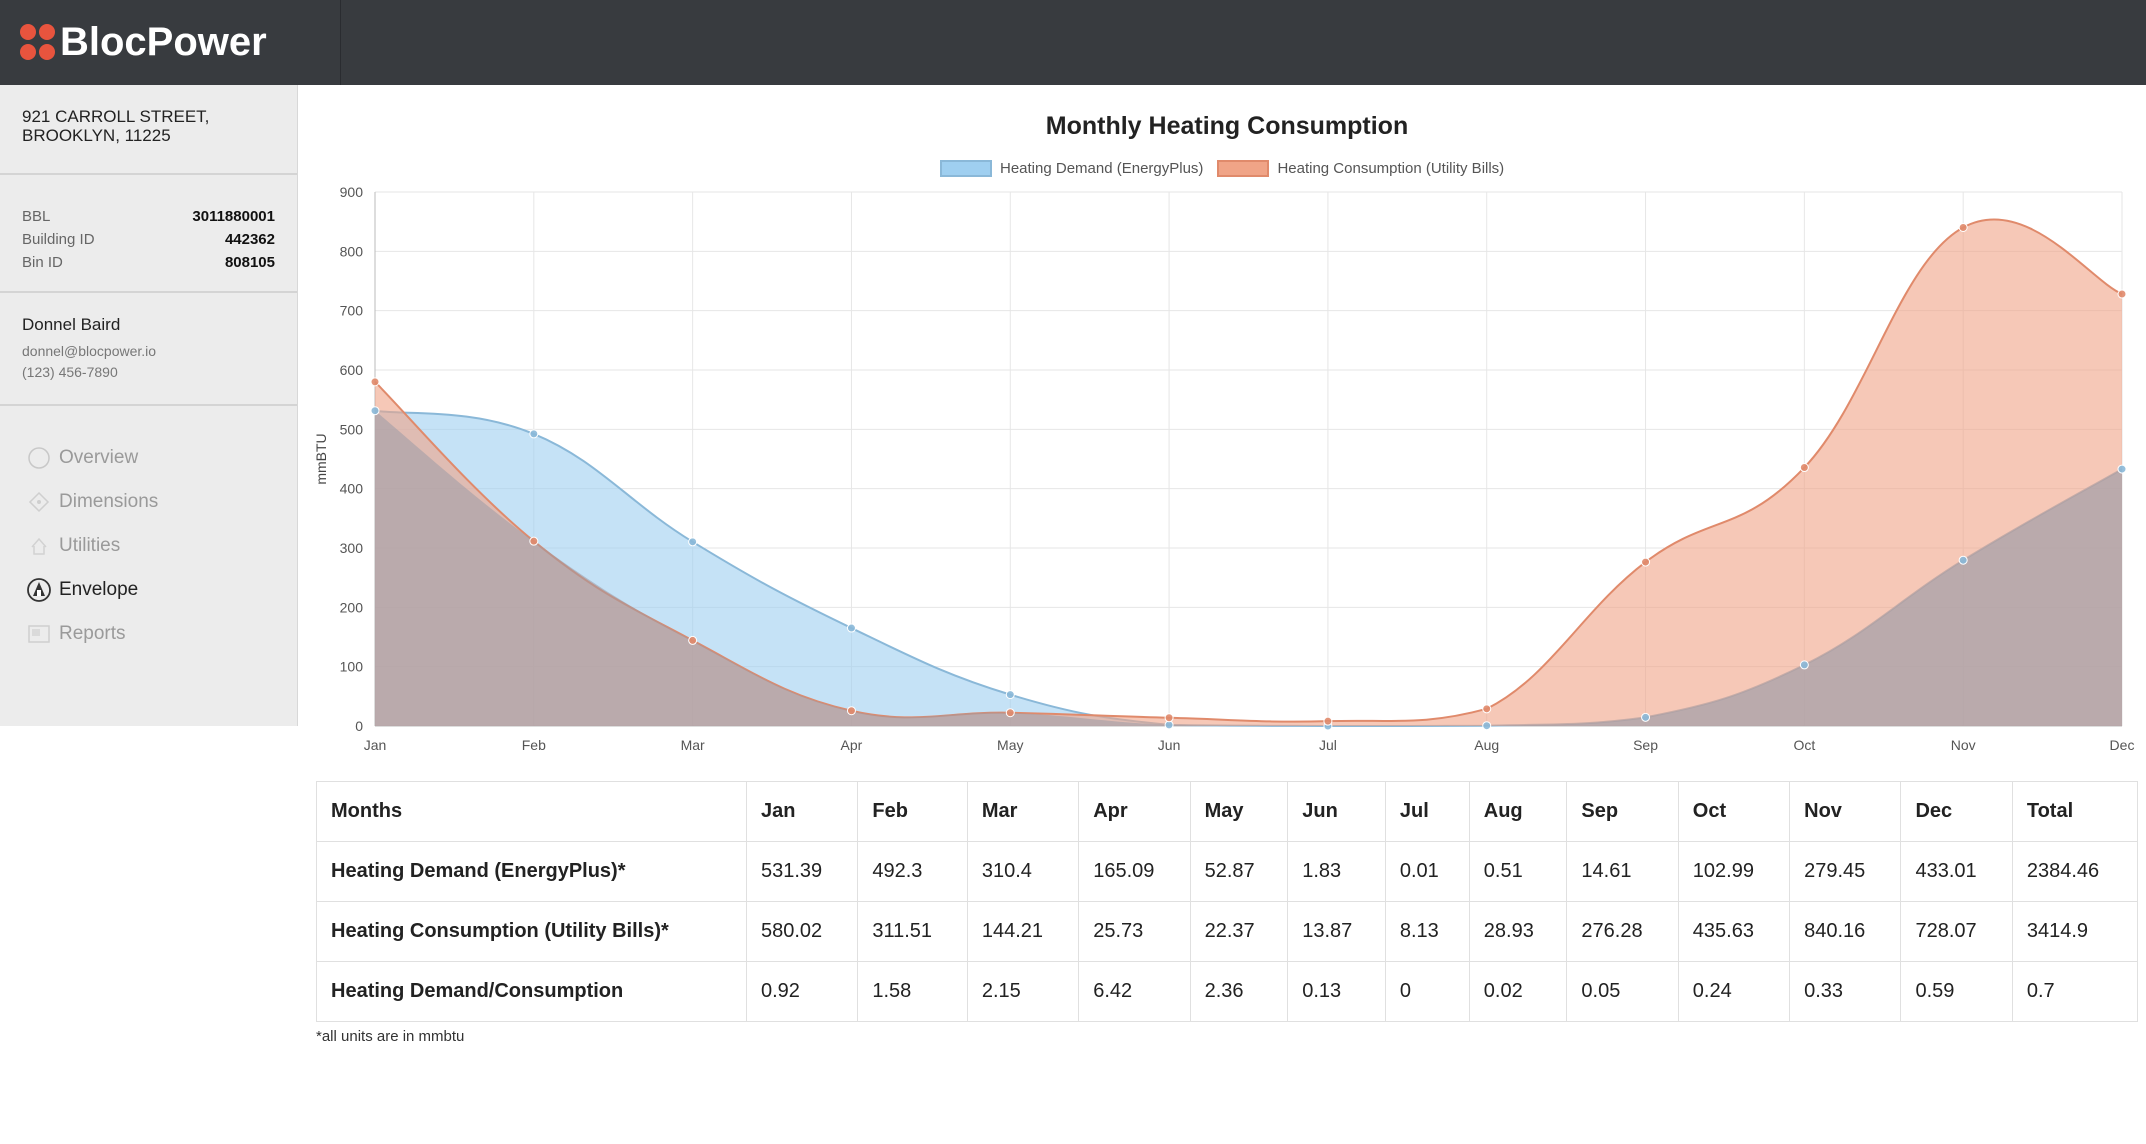 The image size is (2146, 1144). Describe the element at coordinates (1169, 745) in the screenshot. I see `x-tick-label: Jun` at that location.